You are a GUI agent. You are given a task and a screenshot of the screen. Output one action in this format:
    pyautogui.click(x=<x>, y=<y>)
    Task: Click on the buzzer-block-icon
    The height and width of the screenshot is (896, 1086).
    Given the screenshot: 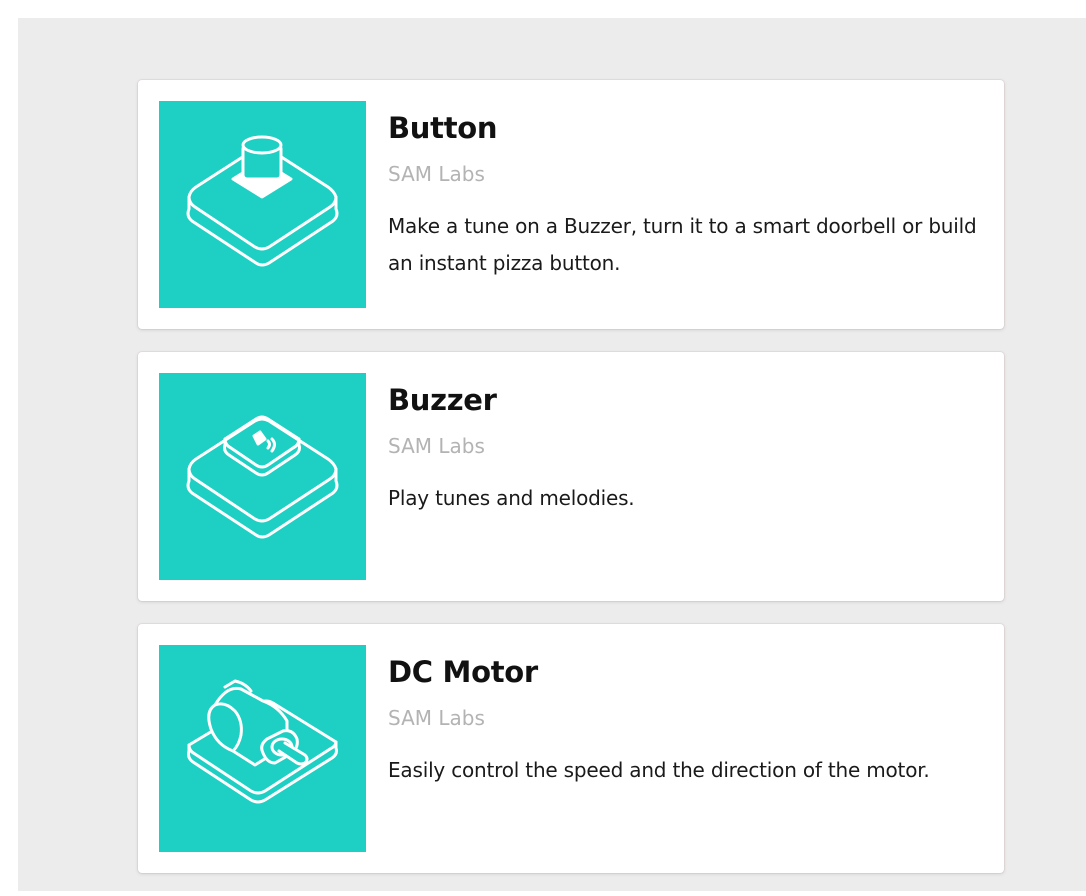 What is the action you would take?
    pyautogui.click(x=262, y=477)
    